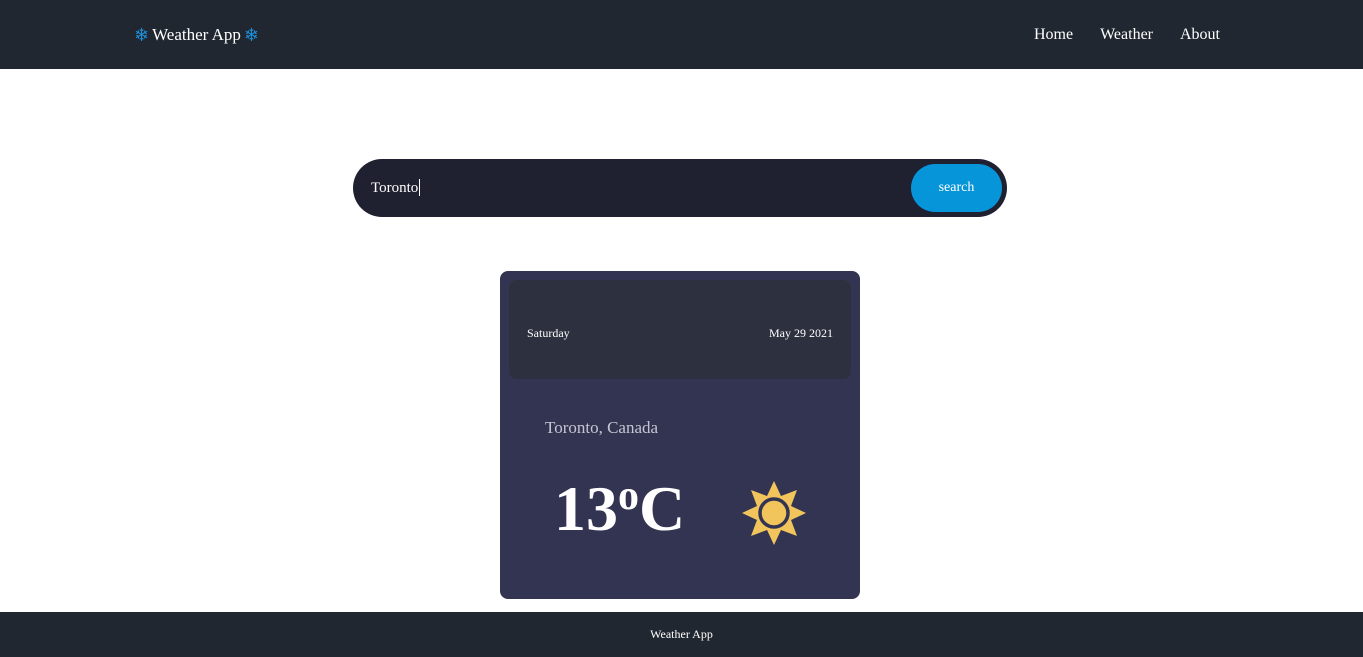  I want to click on degree-symbol: o, so click(628, 496).